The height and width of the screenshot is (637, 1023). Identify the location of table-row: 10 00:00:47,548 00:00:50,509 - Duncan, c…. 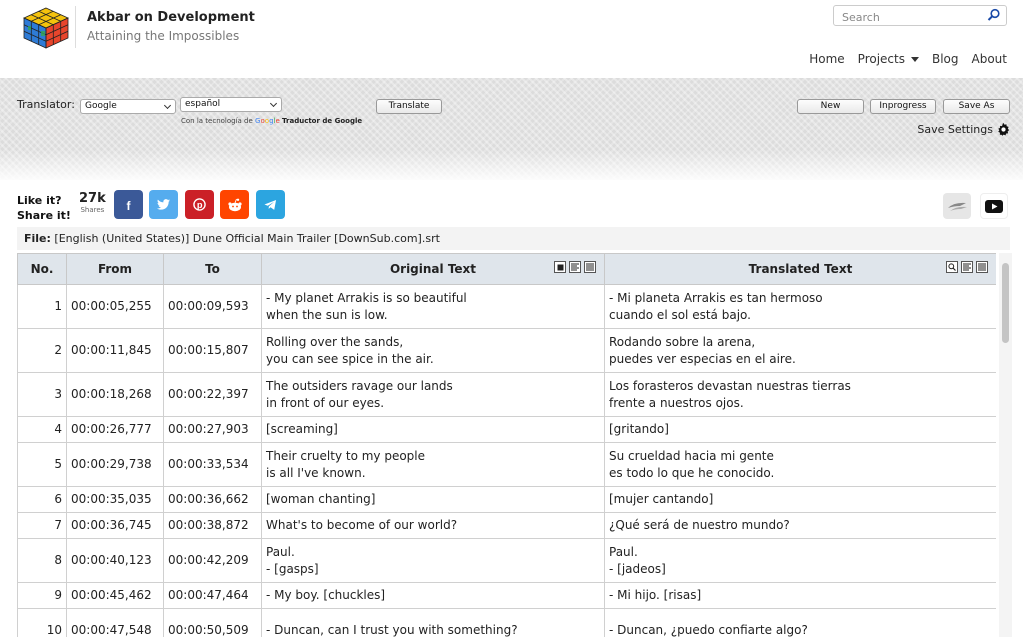
(506, 622).